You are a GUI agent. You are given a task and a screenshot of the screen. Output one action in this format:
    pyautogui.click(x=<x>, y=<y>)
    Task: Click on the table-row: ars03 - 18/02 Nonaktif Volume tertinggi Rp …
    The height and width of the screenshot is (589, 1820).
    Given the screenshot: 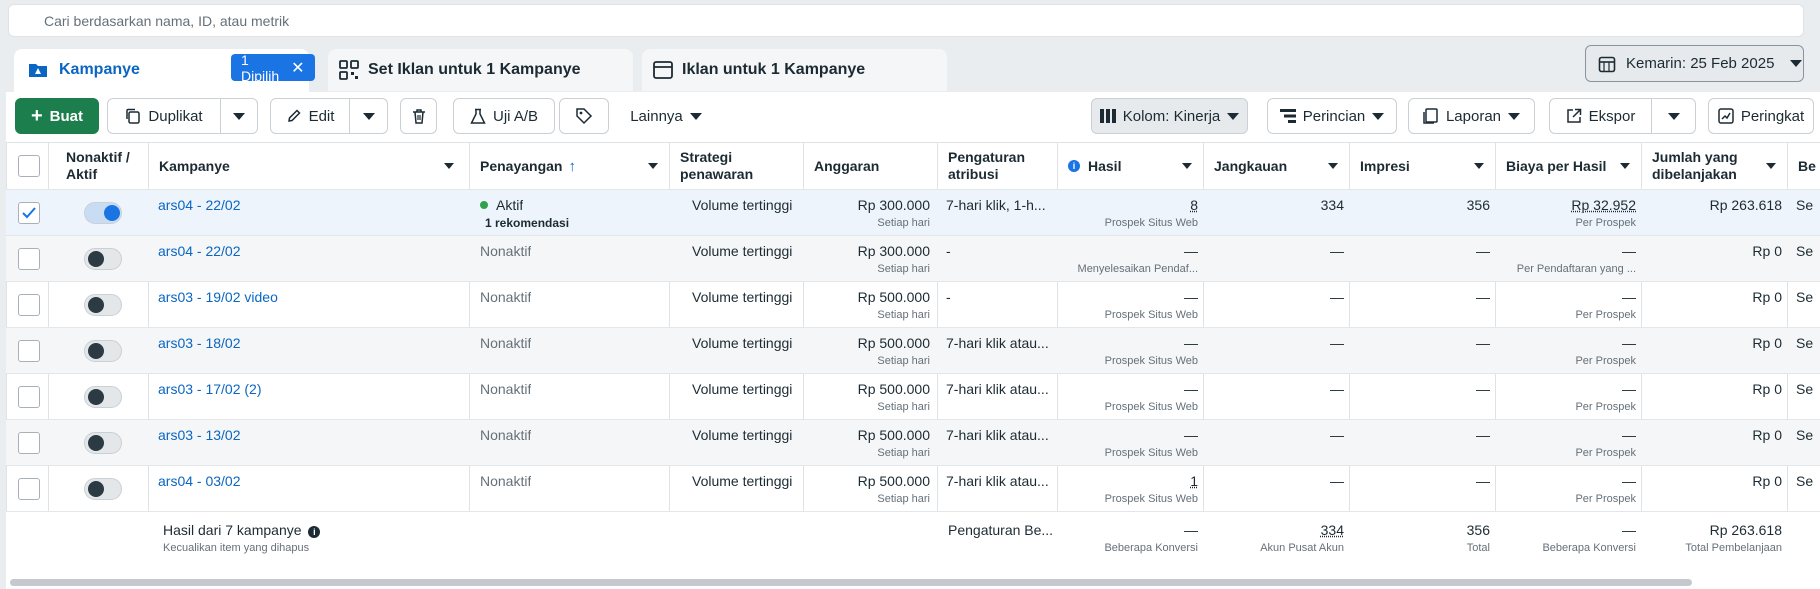 What is the action you would take?
    pyautogui.click(x=913, y=350)
    